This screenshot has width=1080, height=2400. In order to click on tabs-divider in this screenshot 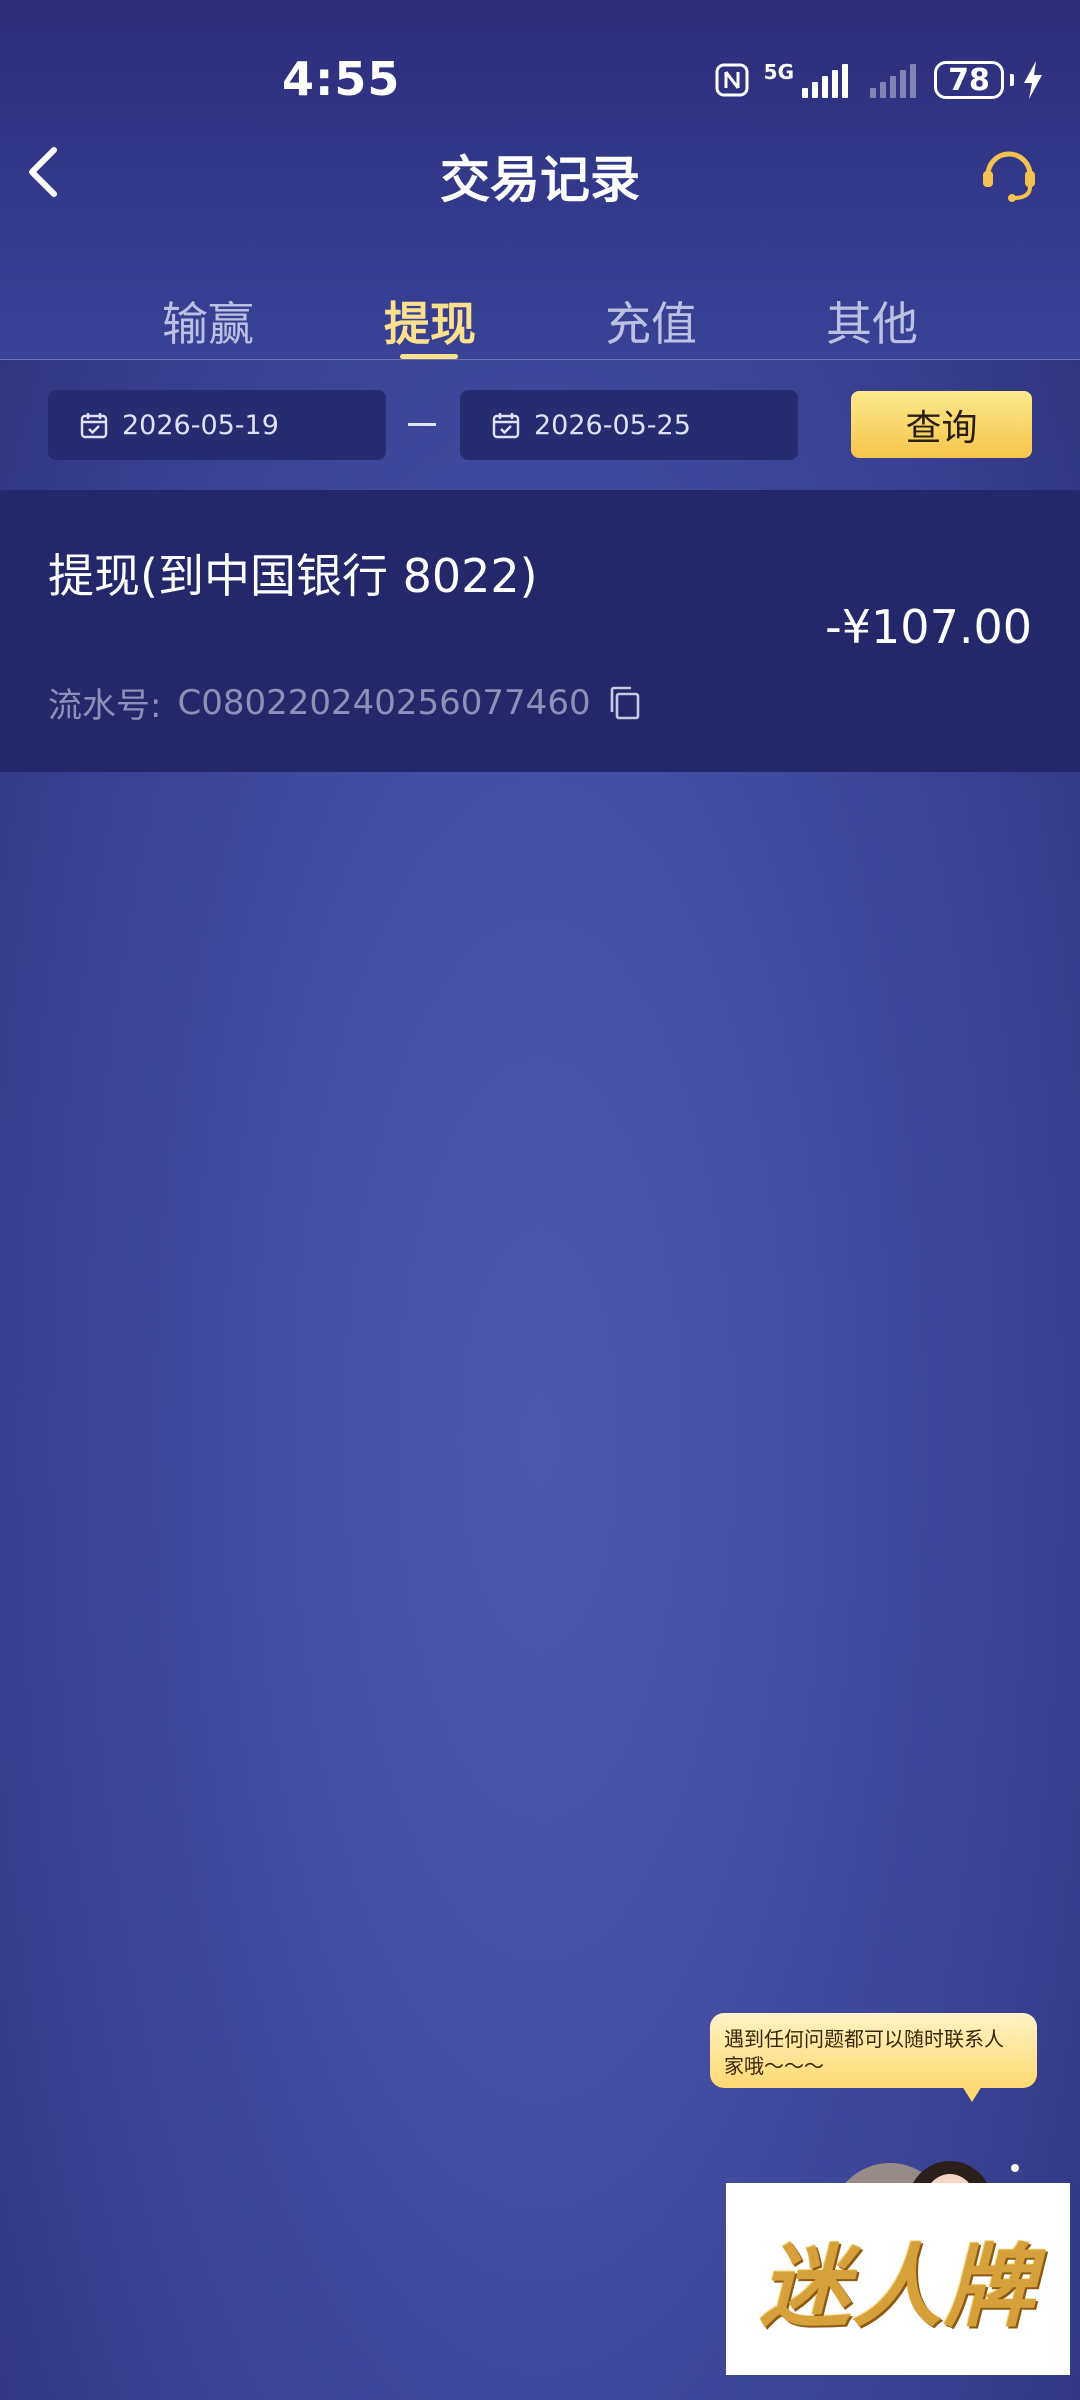, I will do `click(540, 359)`.